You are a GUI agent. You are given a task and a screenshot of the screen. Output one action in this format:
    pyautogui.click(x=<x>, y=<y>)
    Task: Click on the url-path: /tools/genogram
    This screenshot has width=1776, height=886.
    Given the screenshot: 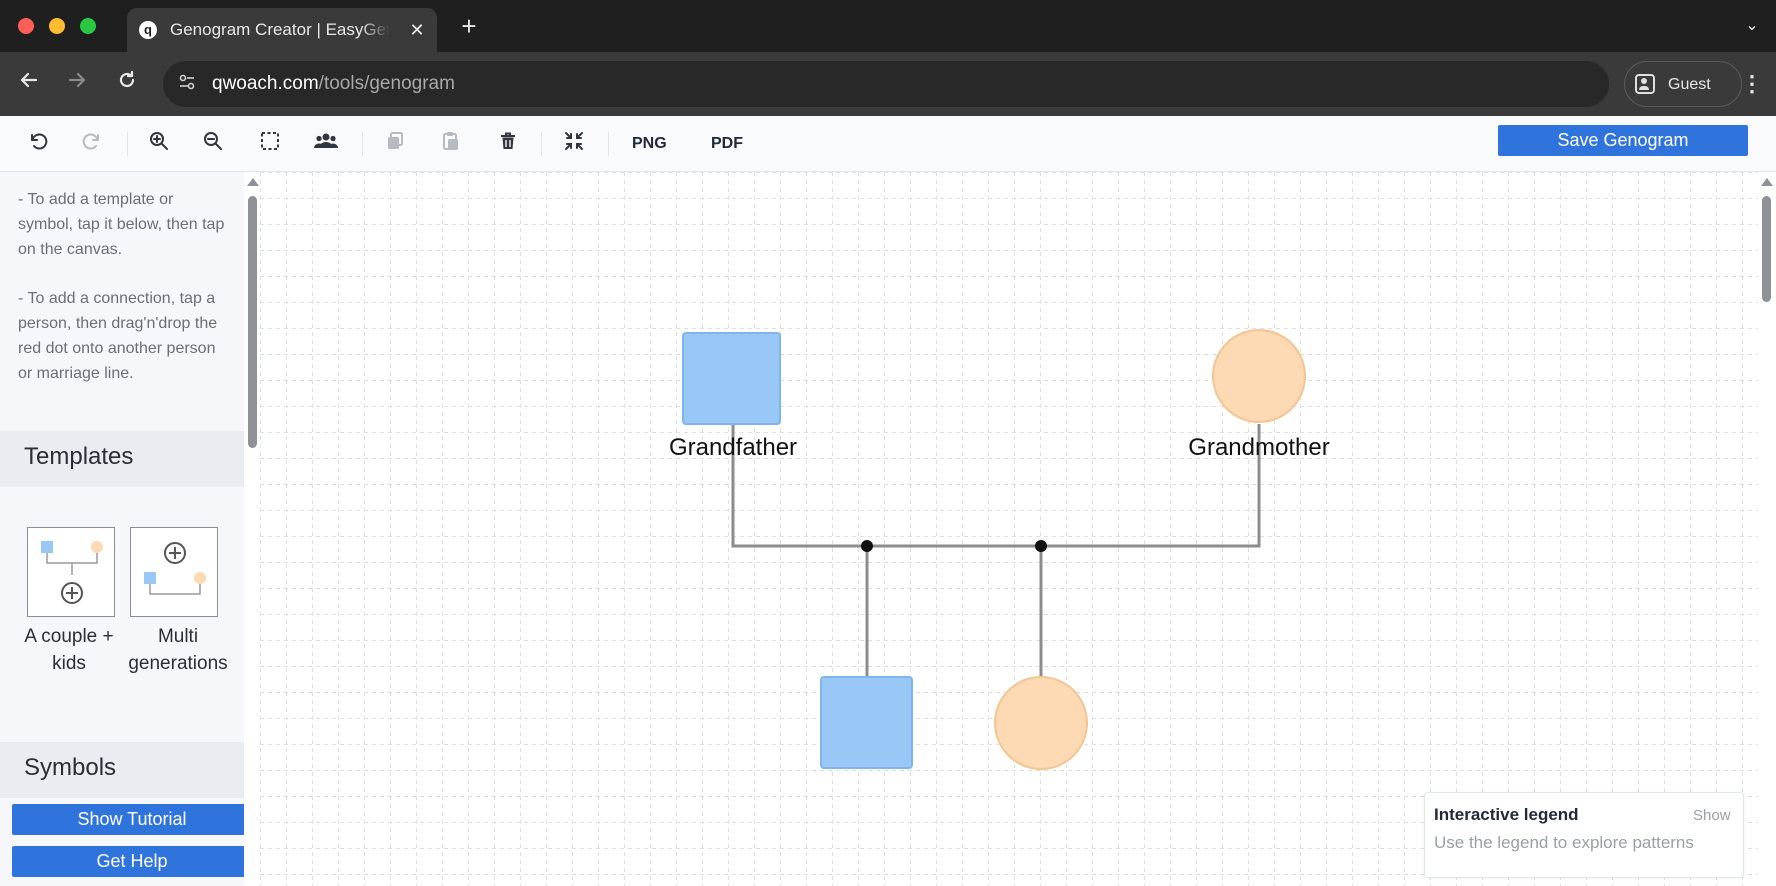 What is the action you would take?
    pyautogui.click(x=386, y=83)
    